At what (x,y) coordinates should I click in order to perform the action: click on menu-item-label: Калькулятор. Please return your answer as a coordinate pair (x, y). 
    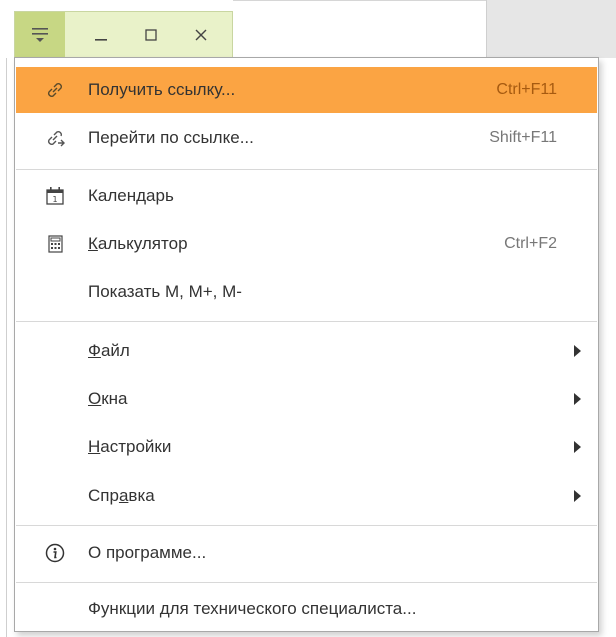
    Looking at the image, I should click on (138, 244).